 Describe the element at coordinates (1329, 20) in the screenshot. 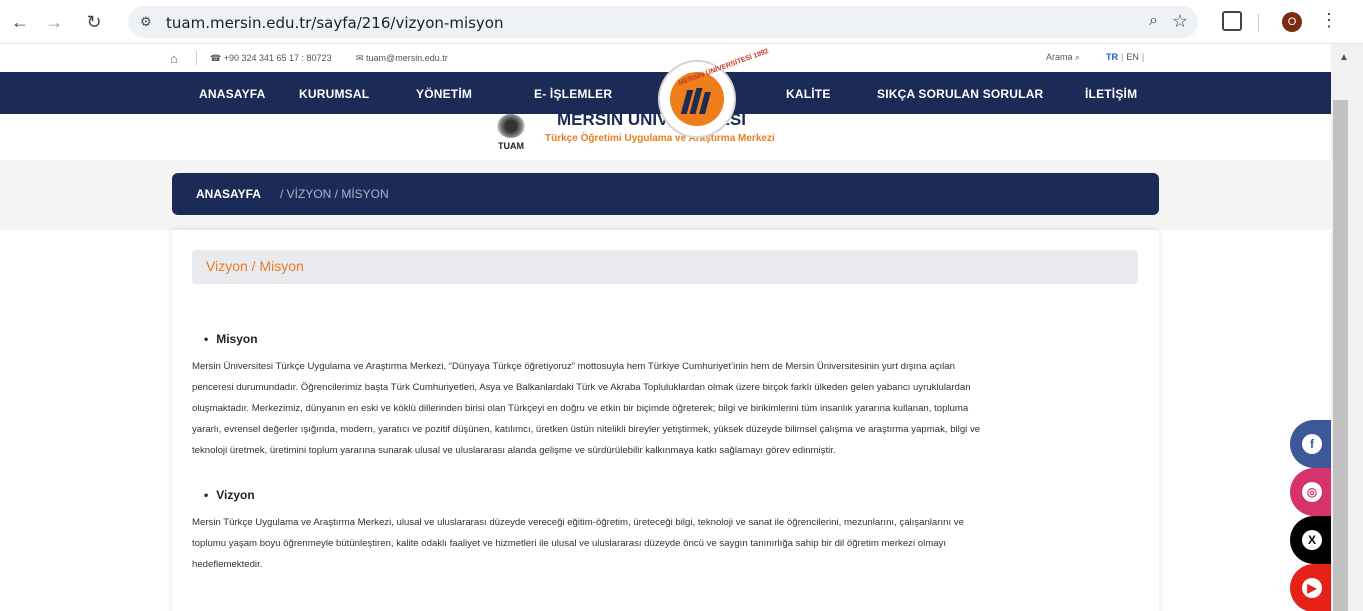

I see `menu-kebab-icon: ⋮` at that location.